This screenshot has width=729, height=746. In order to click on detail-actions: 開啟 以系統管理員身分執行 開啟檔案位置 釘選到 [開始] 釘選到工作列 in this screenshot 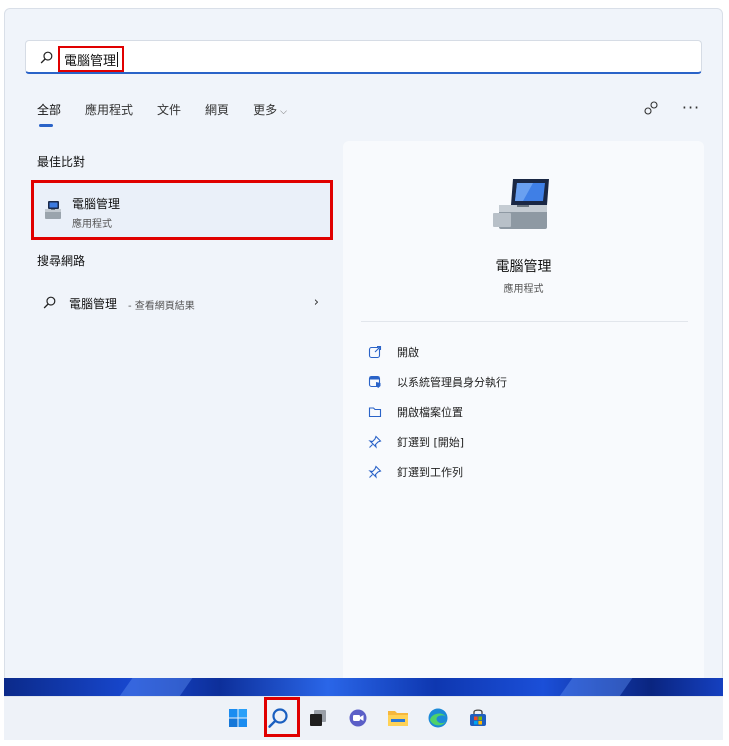, I will do `click(437, 412)`.